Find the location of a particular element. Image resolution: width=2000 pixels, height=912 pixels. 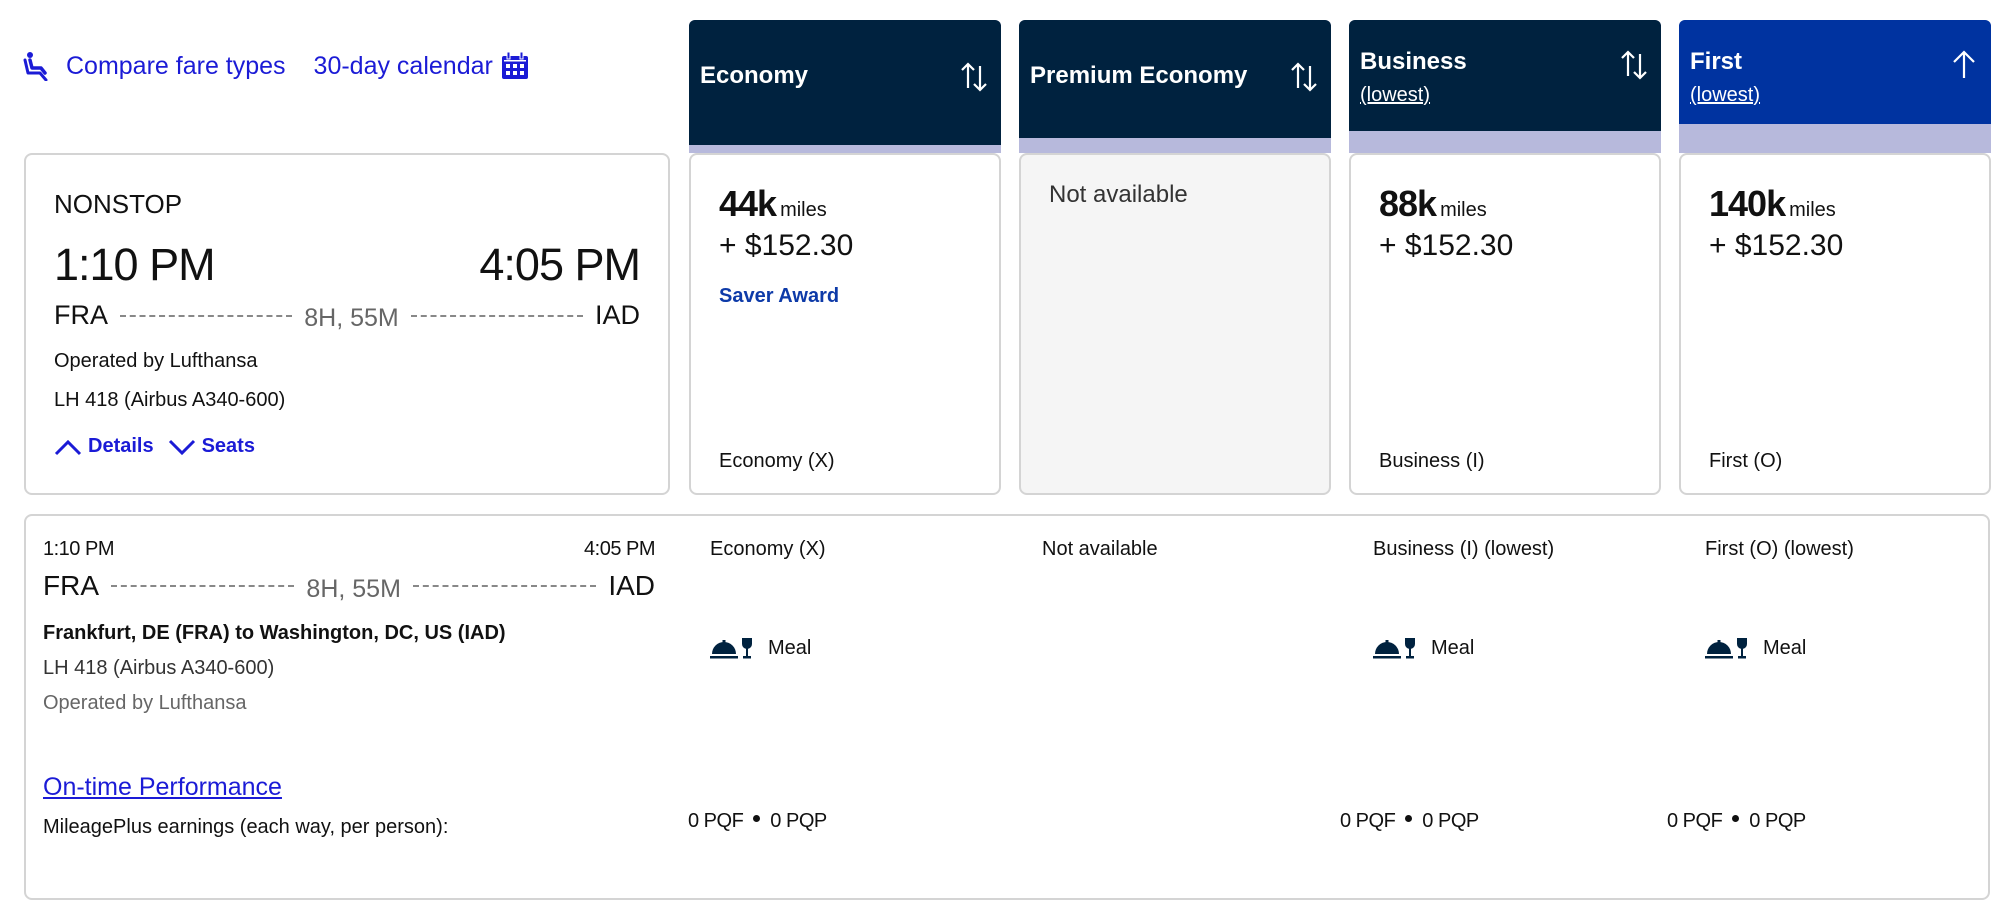

miles-price: 140k miles is located at coordinates (1772, 204).